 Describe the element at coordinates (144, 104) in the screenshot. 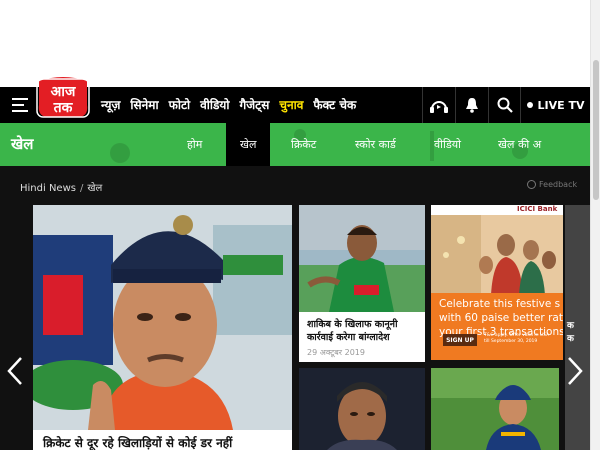

I see `nav-item-cinema: सिनेमा` at that location.